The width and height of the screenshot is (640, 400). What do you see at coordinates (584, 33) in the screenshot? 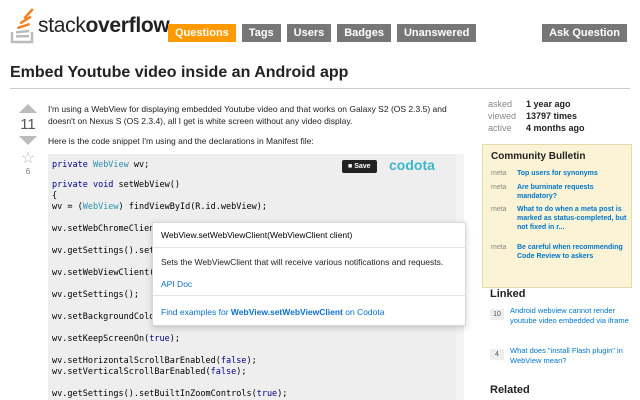
I see `ask-question-button: Ask Question` at bounding box center [584, 33].